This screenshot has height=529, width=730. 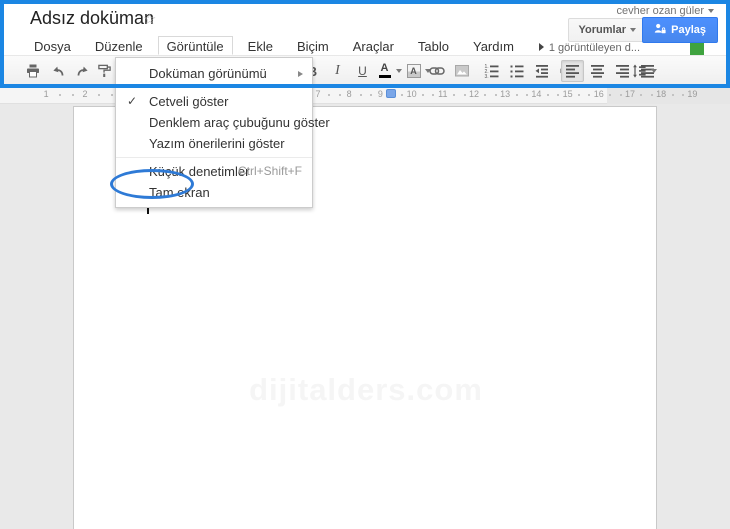 I want to click on view-menu-item-cetveli-g-ster: Cetveli göster ✓, so click(x=214, y=101).